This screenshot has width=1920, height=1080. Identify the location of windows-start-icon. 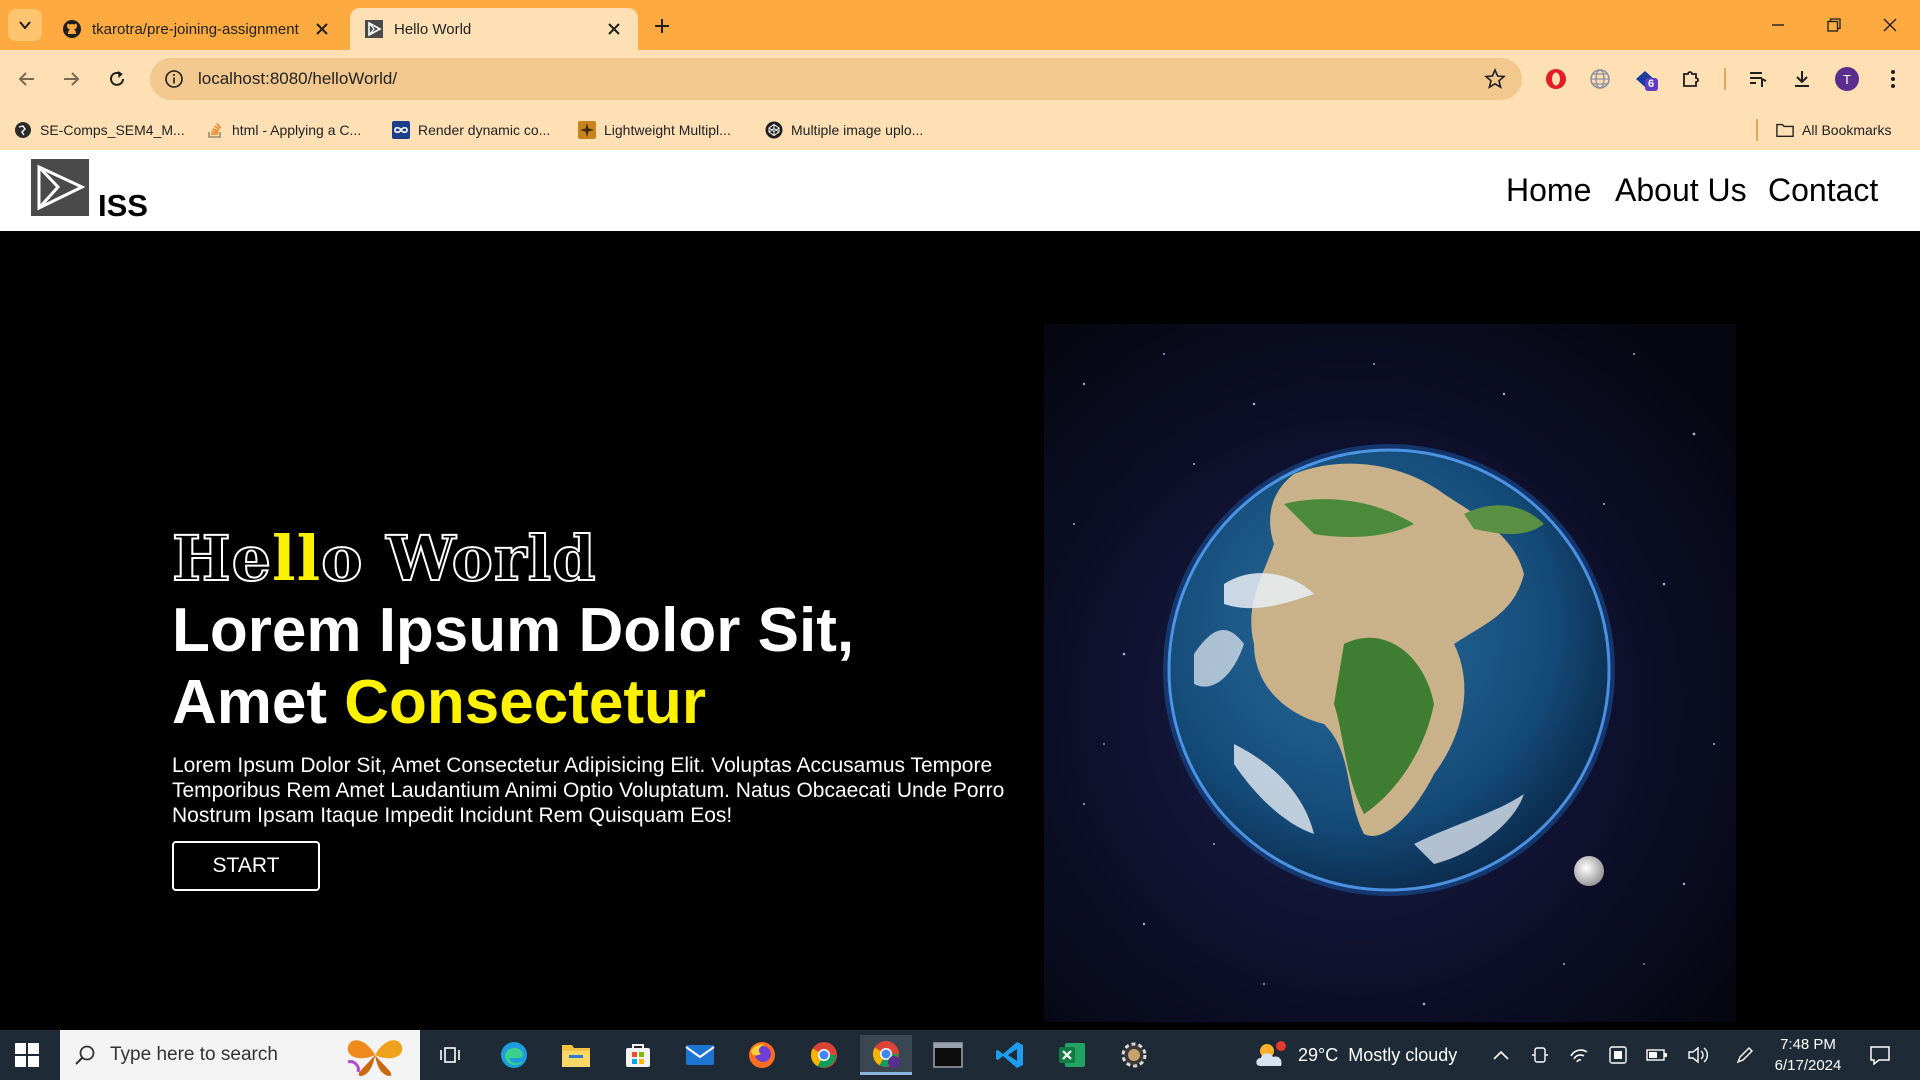
(27, 1055).